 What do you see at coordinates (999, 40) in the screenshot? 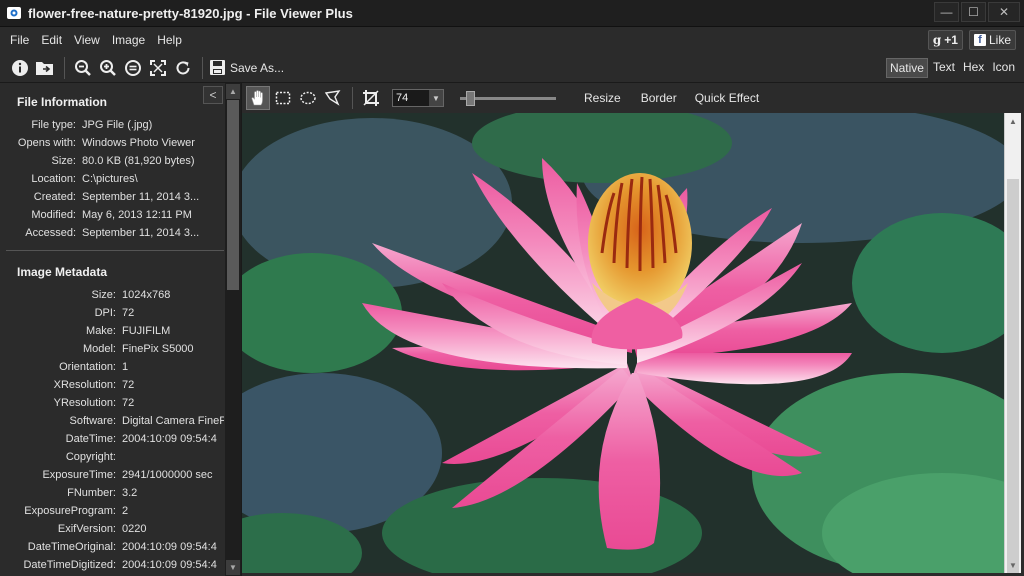
I see `like-label: Like` at bounding box center [999, 40].